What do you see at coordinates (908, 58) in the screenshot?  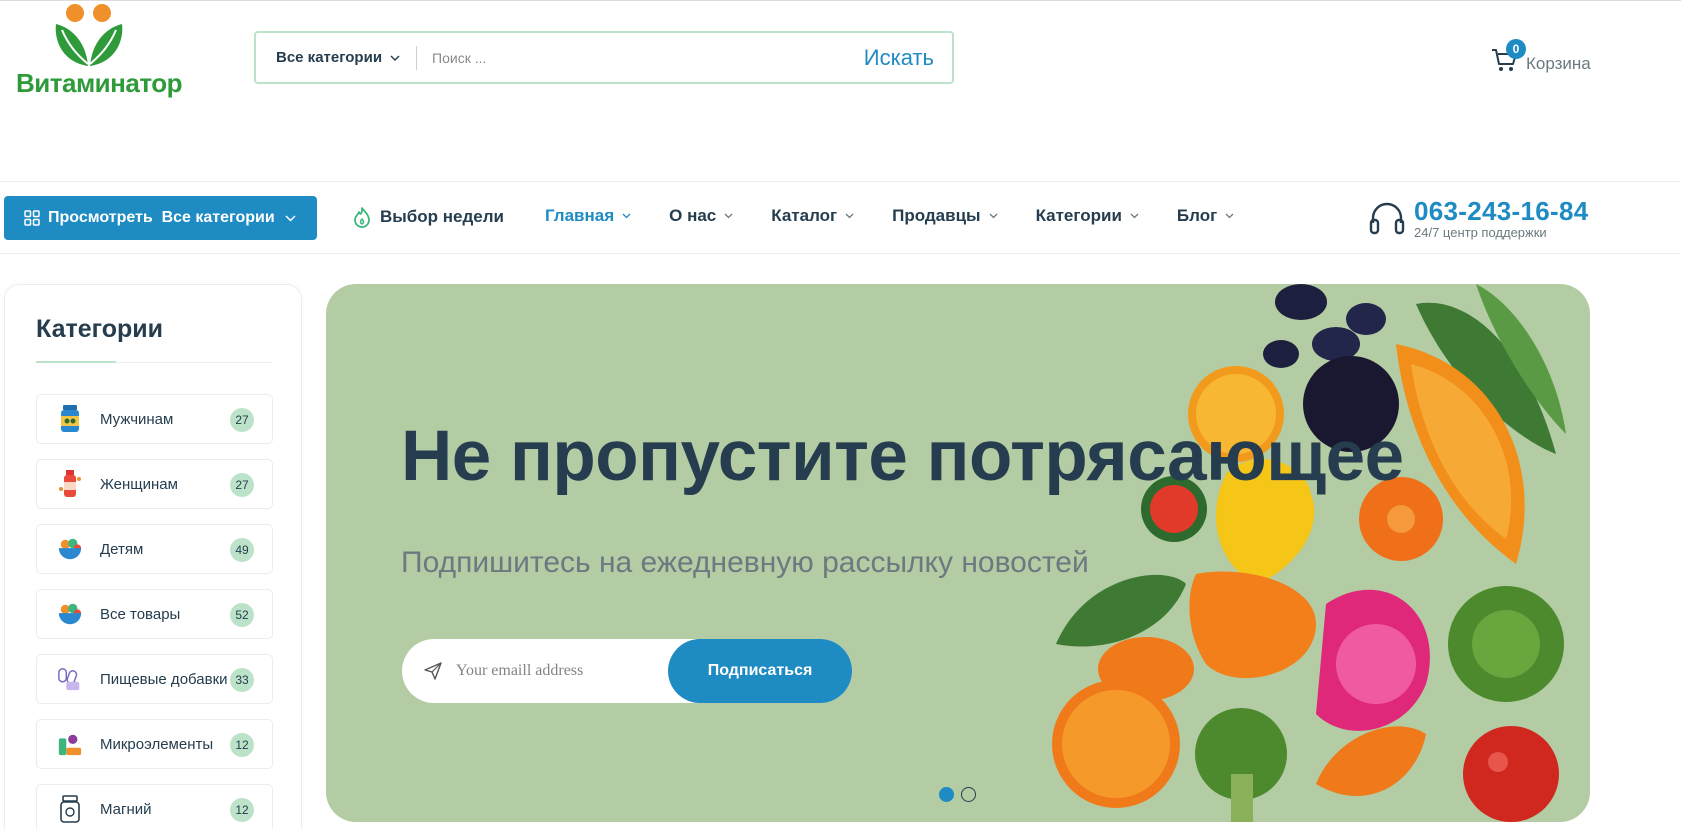 I see `search-button: Искать` at bounding box center [908, 58].